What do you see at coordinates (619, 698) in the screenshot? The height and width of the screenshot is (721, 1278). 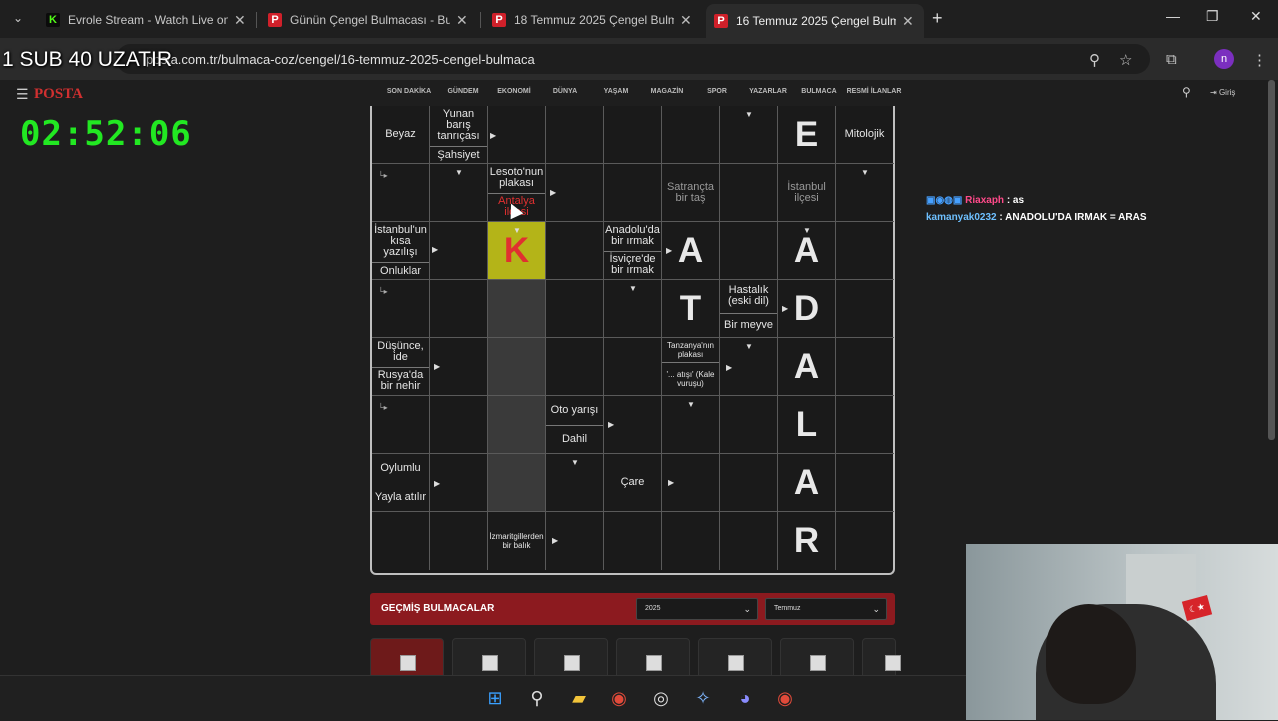 I see `chrome-icon: ◉` at bounding box center [619, 698].